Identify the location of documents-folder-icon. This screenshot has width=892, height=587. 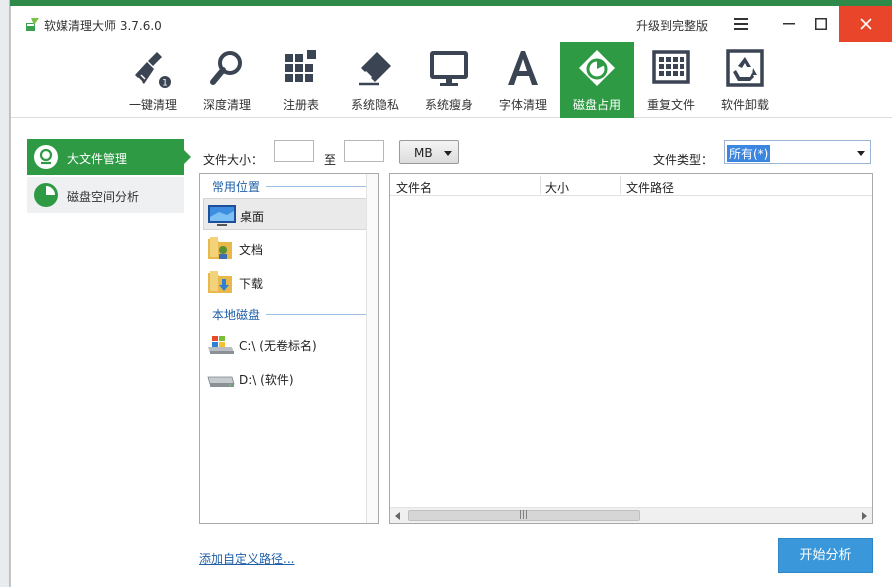
(220, 248).